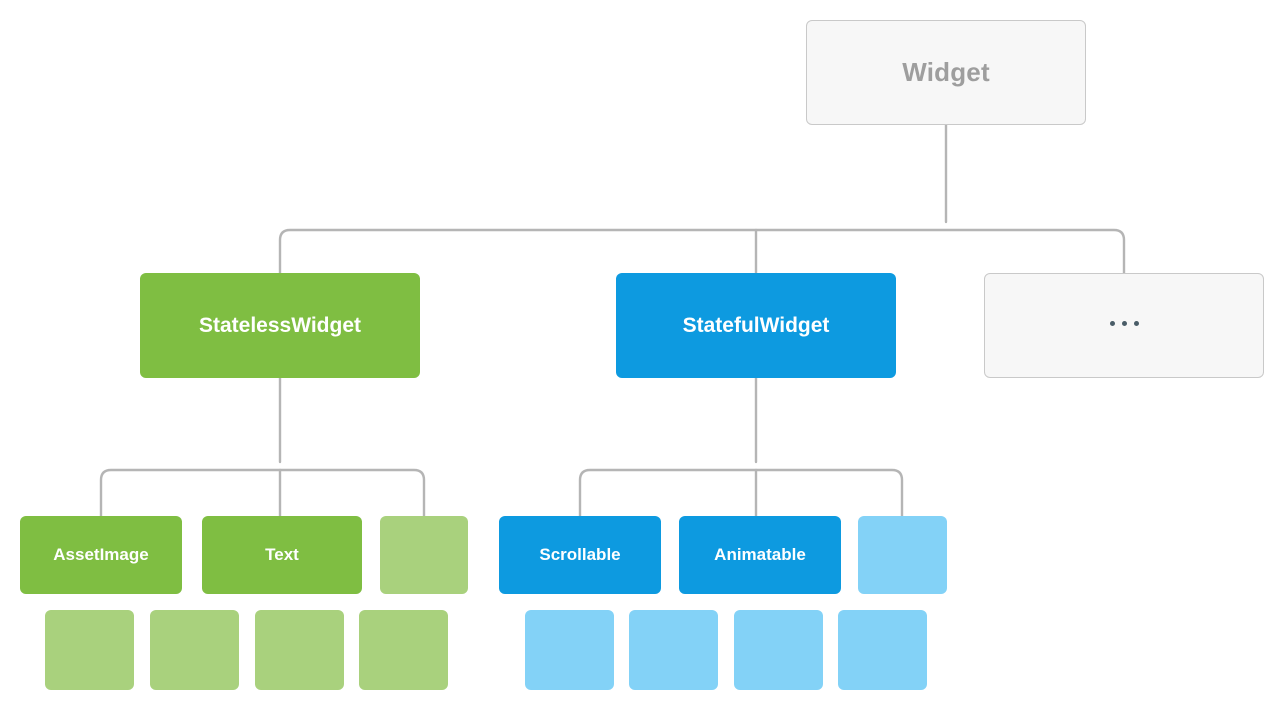 This screenshot has height=718, width=1286. I want to click on node-widget-label: Widget, so click(946, 72).